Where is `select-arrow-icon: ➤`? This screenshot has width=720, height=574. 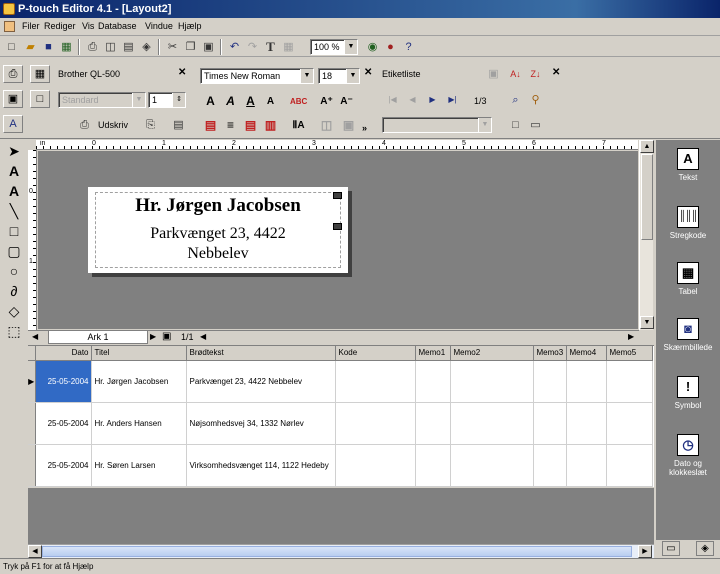 select-arrow-icon: ➤ is located at coordinates (14, 151).